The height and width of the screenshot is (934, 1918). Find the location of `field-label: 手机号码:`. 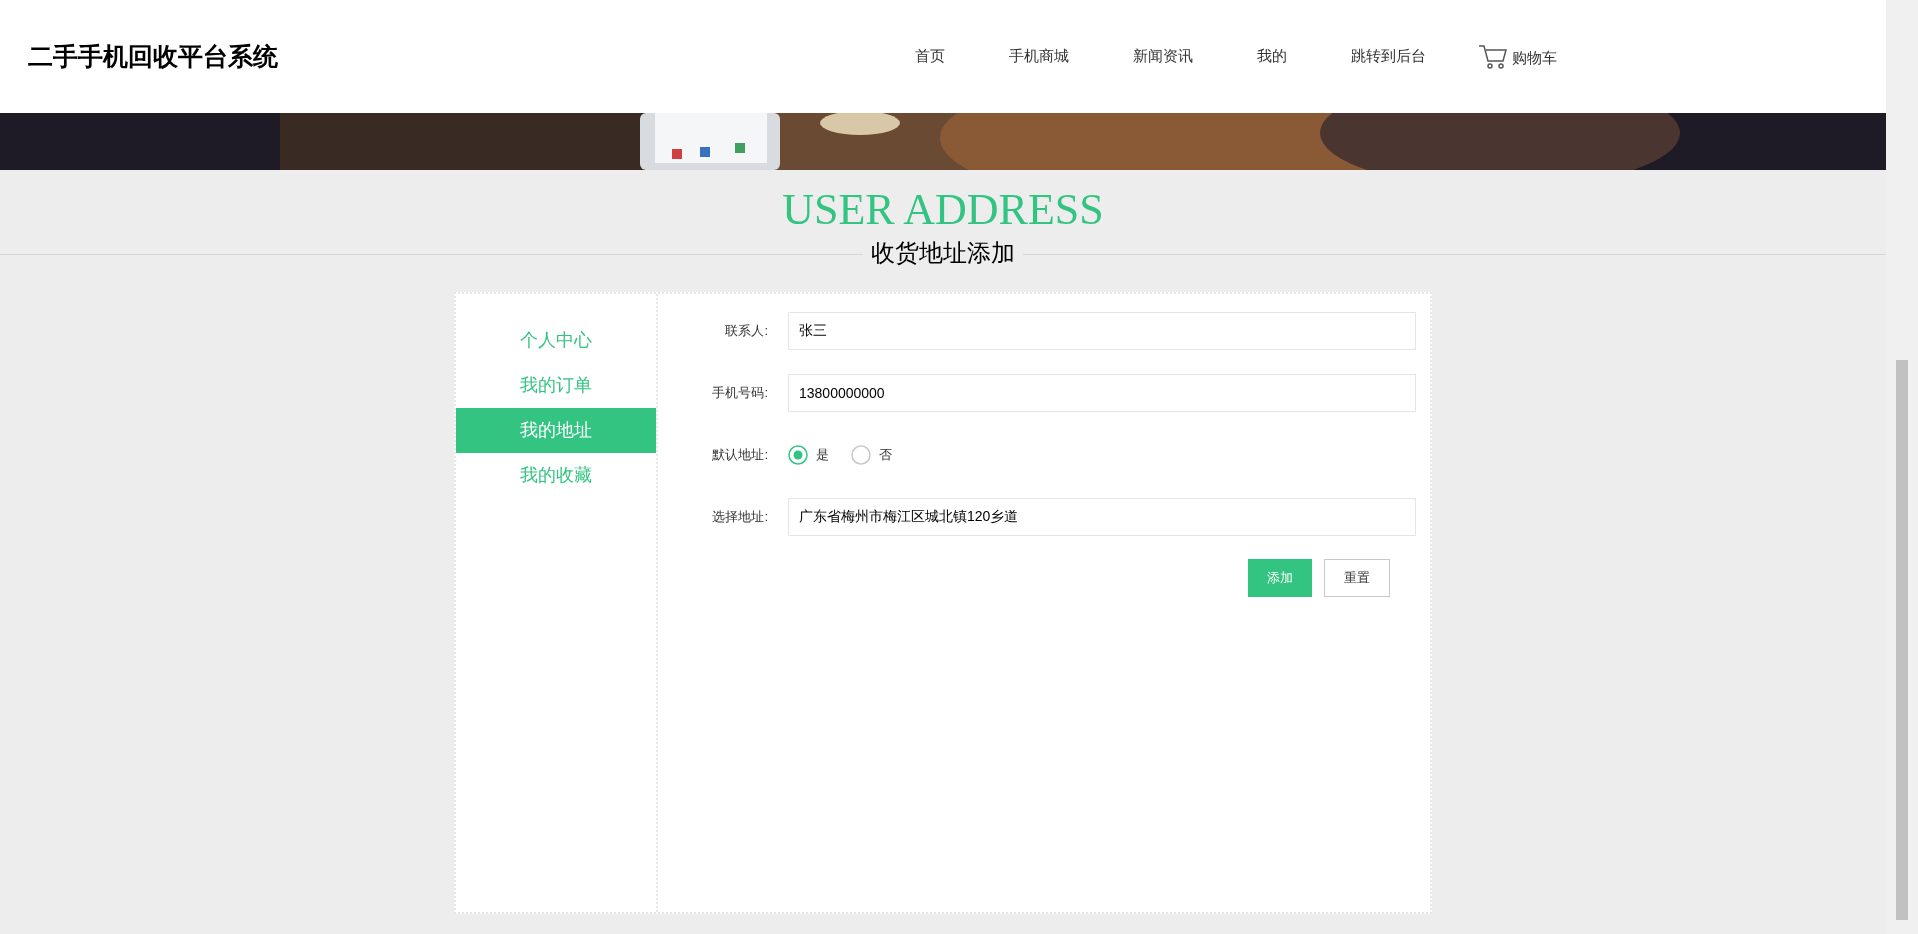

field-label: 手机号码: is located at coordinates (739, 393).